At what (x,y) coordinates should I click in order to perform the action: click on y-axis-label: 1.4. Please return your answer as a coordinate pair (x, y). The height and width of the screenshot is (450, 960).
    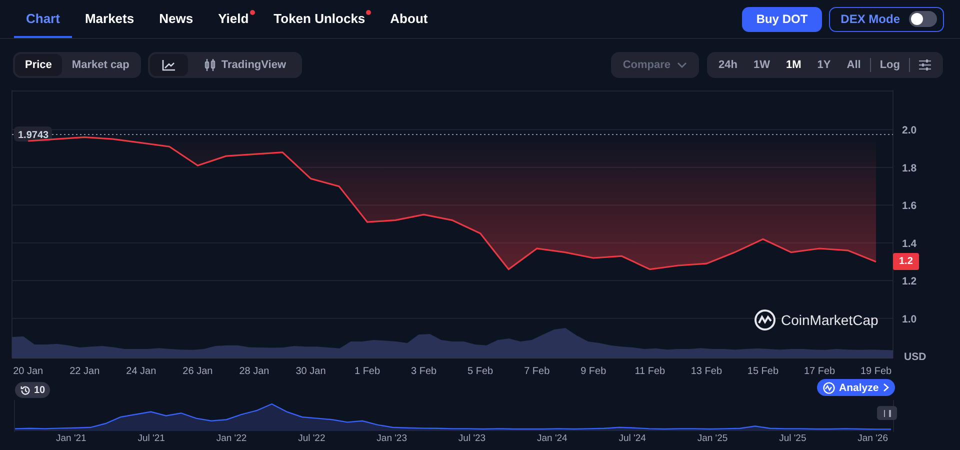
    Looking at the image, I should click on (909, 244).